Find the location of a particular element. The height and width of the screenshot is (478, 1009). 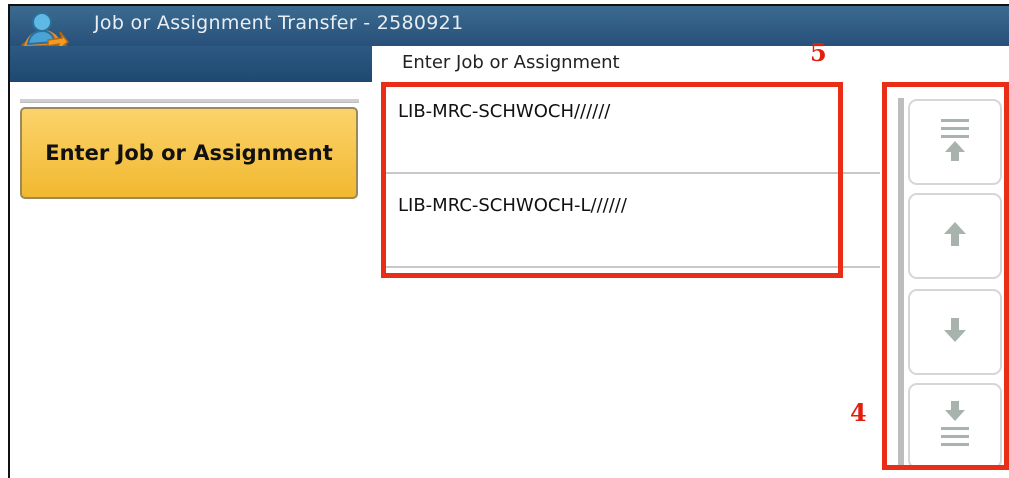

scroll-highlight-box is located at coordinates (945, 276).